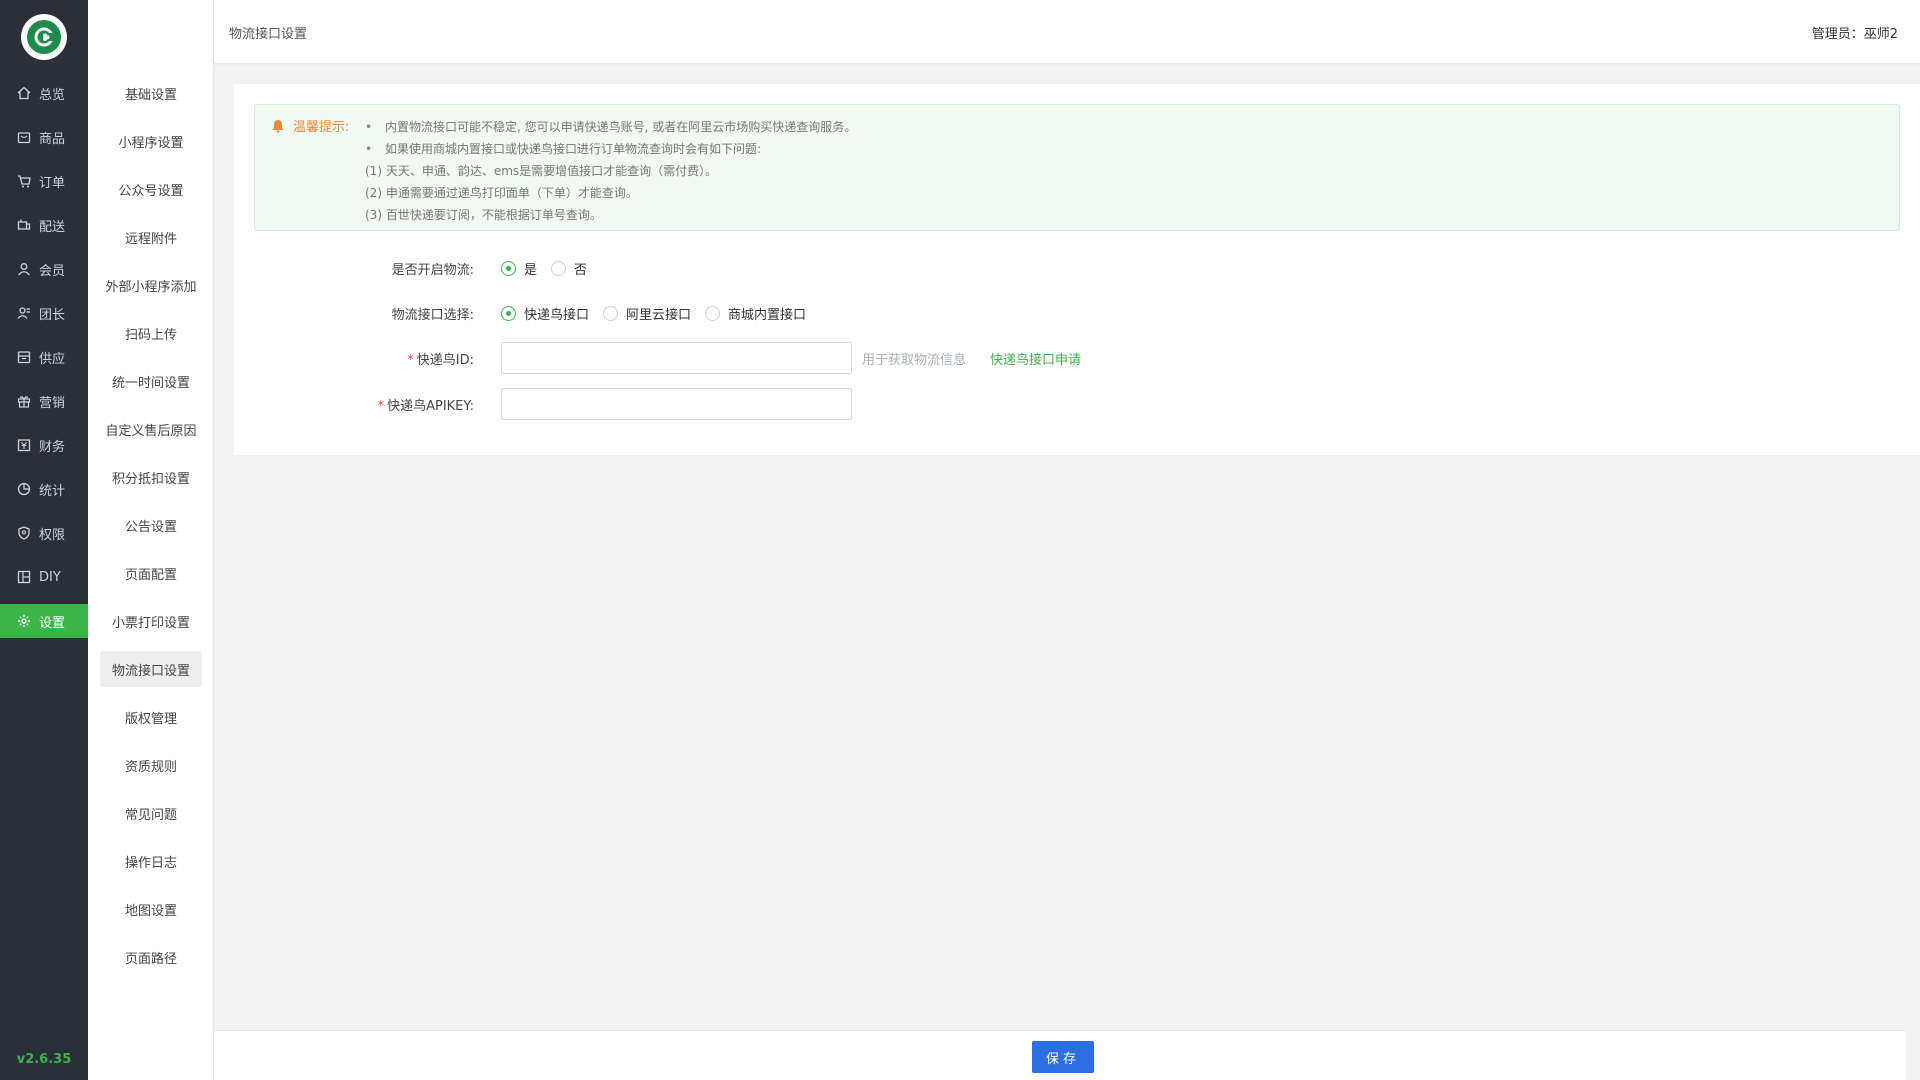 The width and height of the screenshot is (1920, 1080). What do you see at coordinates (581, 270) in the screenshot?
I see `radio-label: 否` at bounding box center [581, 270].